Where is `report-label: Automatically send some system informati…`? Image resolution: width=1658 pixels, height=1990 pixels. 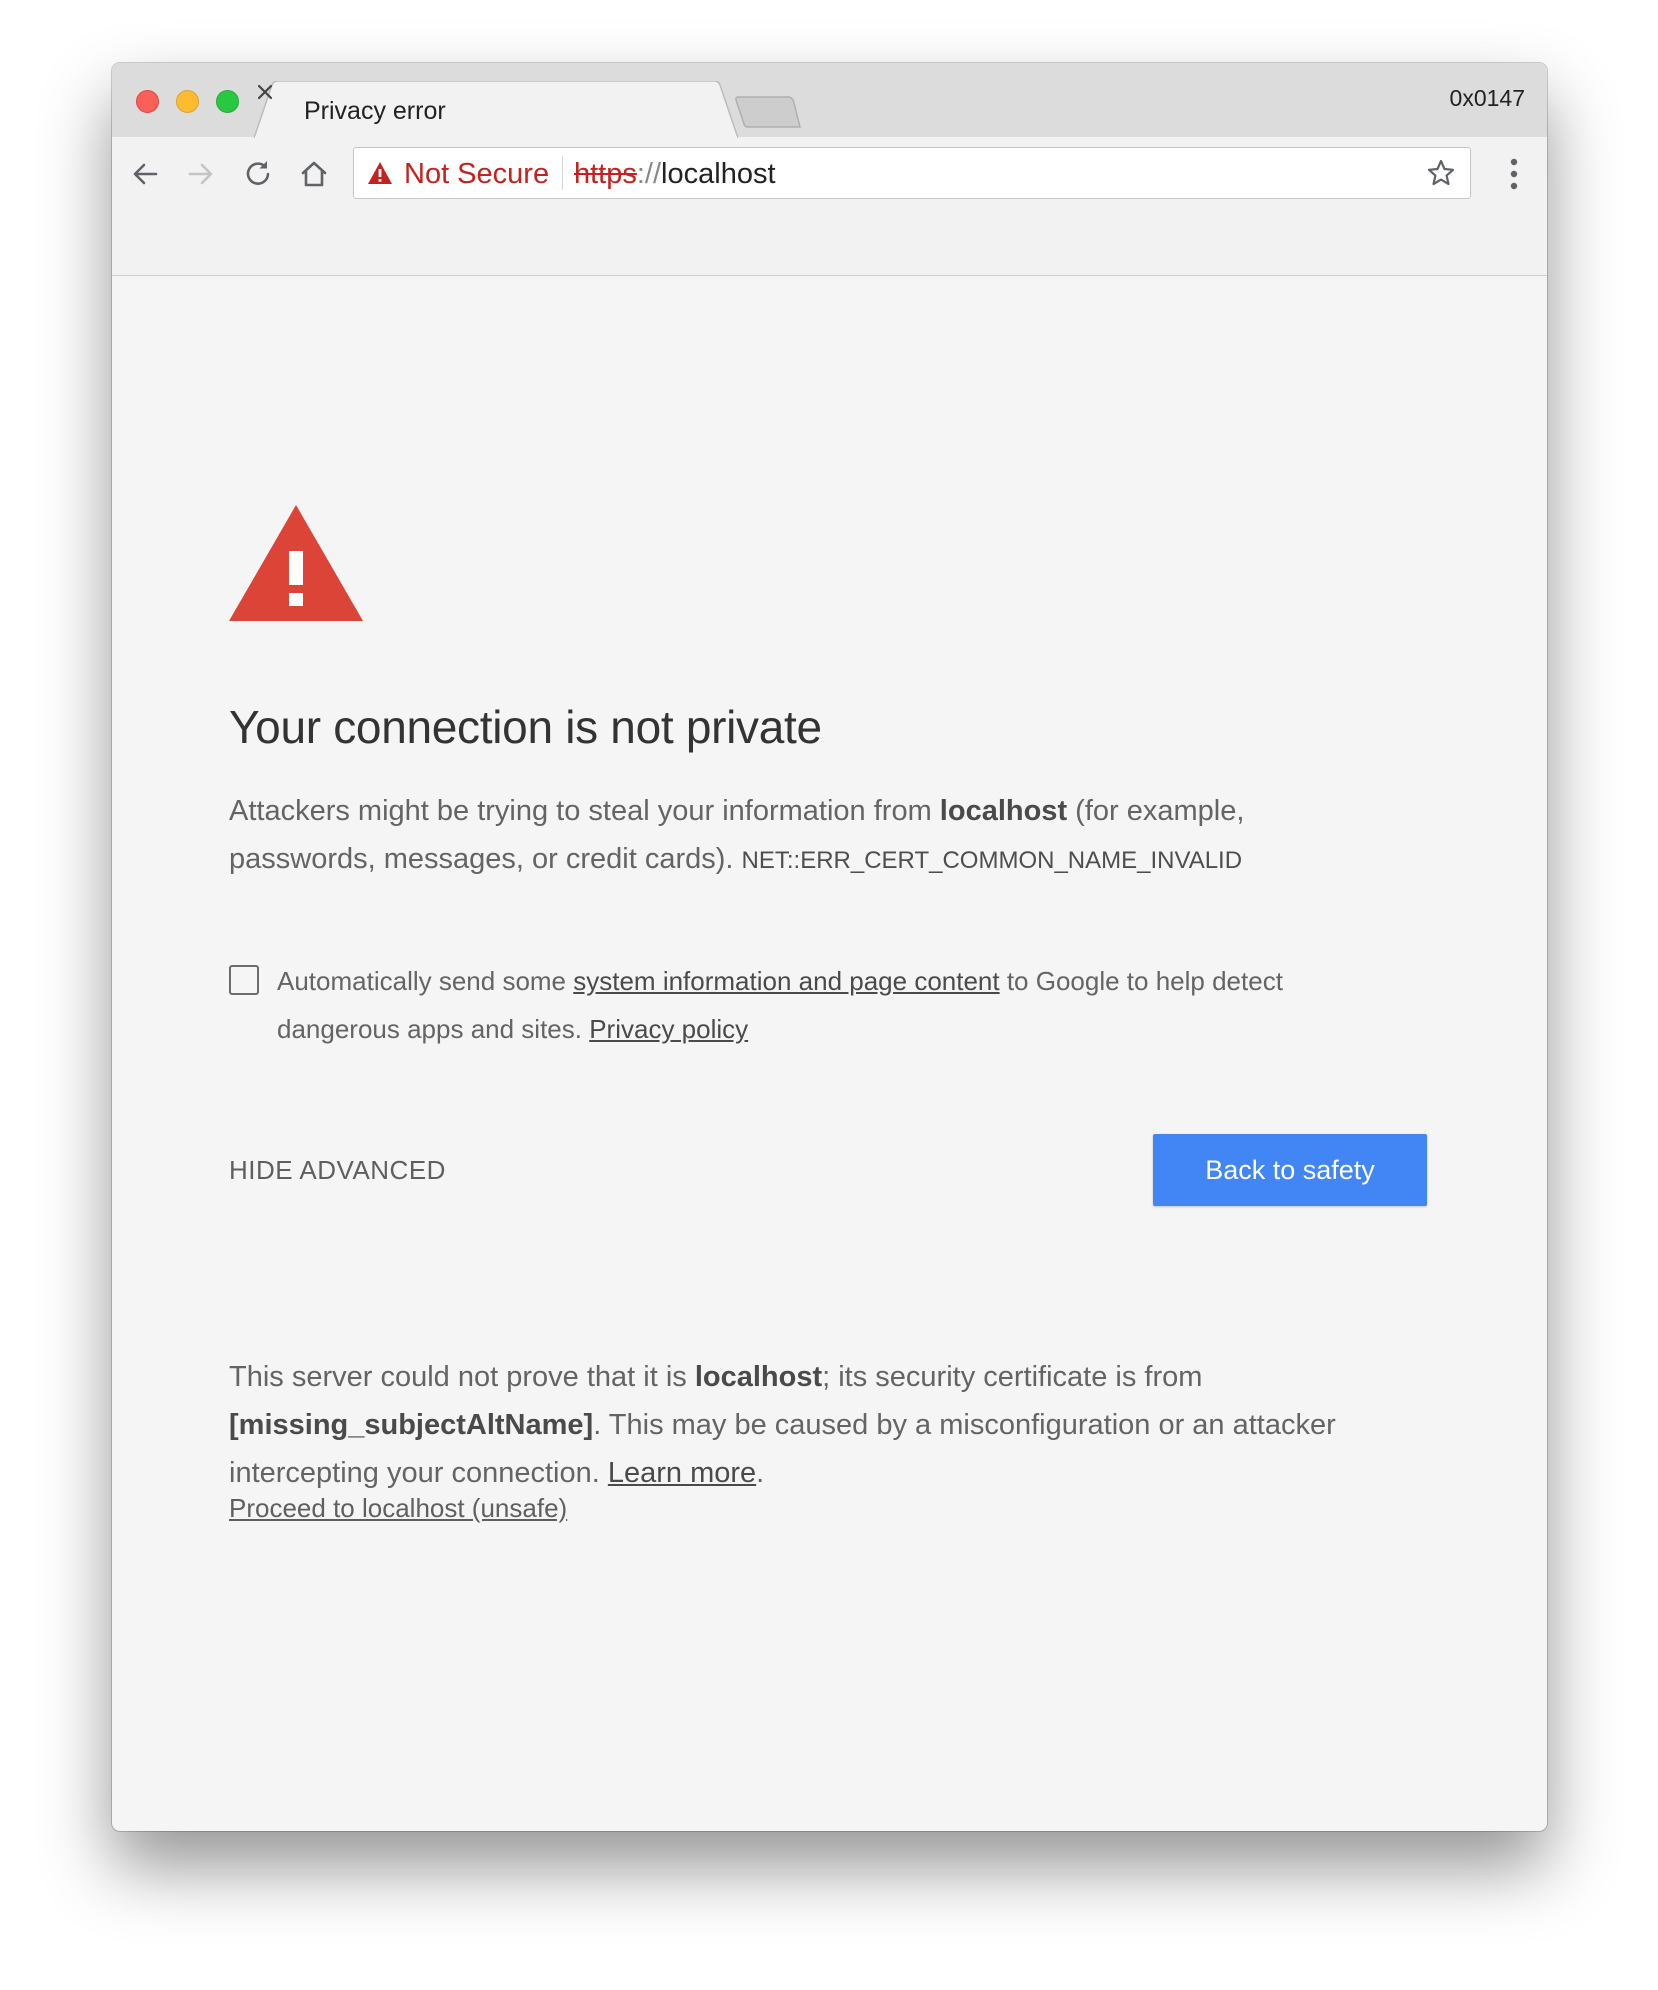 report-label: Automatically send some system informati… is located at coordinates (827, 1005).